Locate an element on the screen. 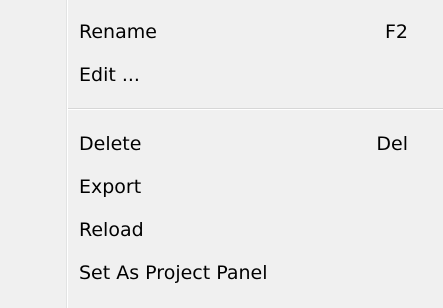  menu-item-label: Set As Project Panel is located at coordinates (173, 273).